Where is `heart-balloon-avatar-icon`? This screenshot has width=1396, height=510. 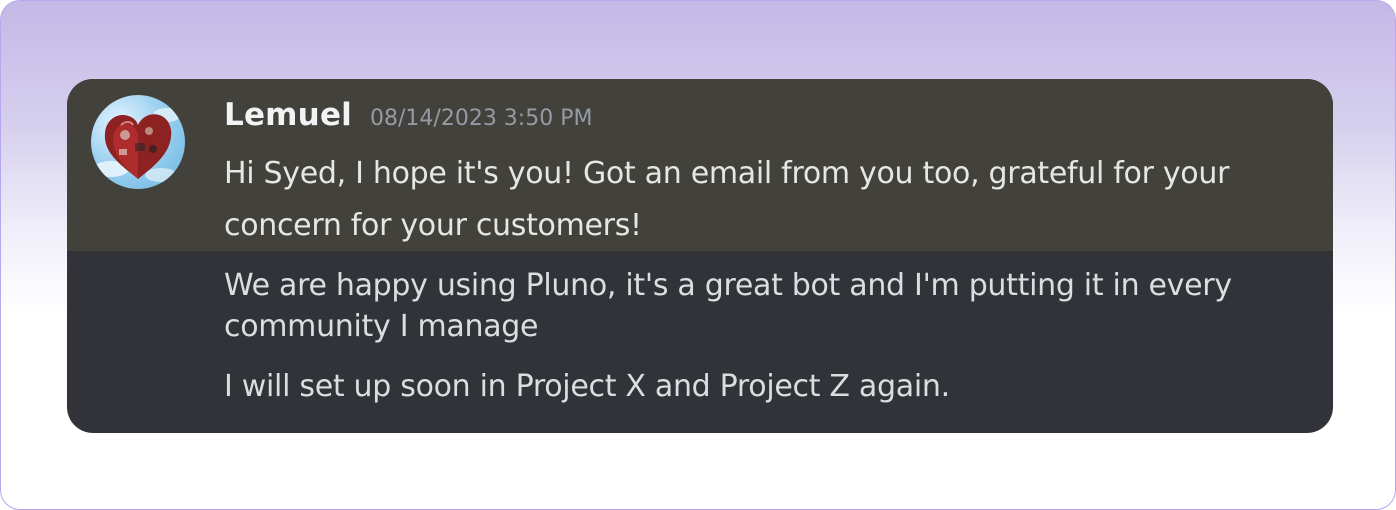 heart-balloon-avatar-icon is located at coordinates (138, 142).